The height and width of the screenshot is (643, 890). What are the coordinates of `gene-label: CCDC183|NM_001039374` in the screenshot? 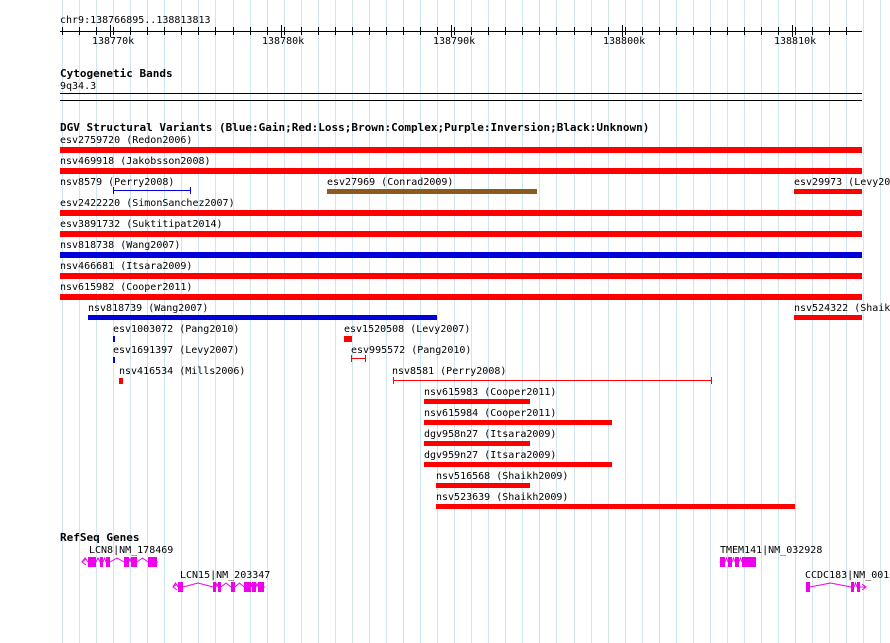 It's located at (847, 575).